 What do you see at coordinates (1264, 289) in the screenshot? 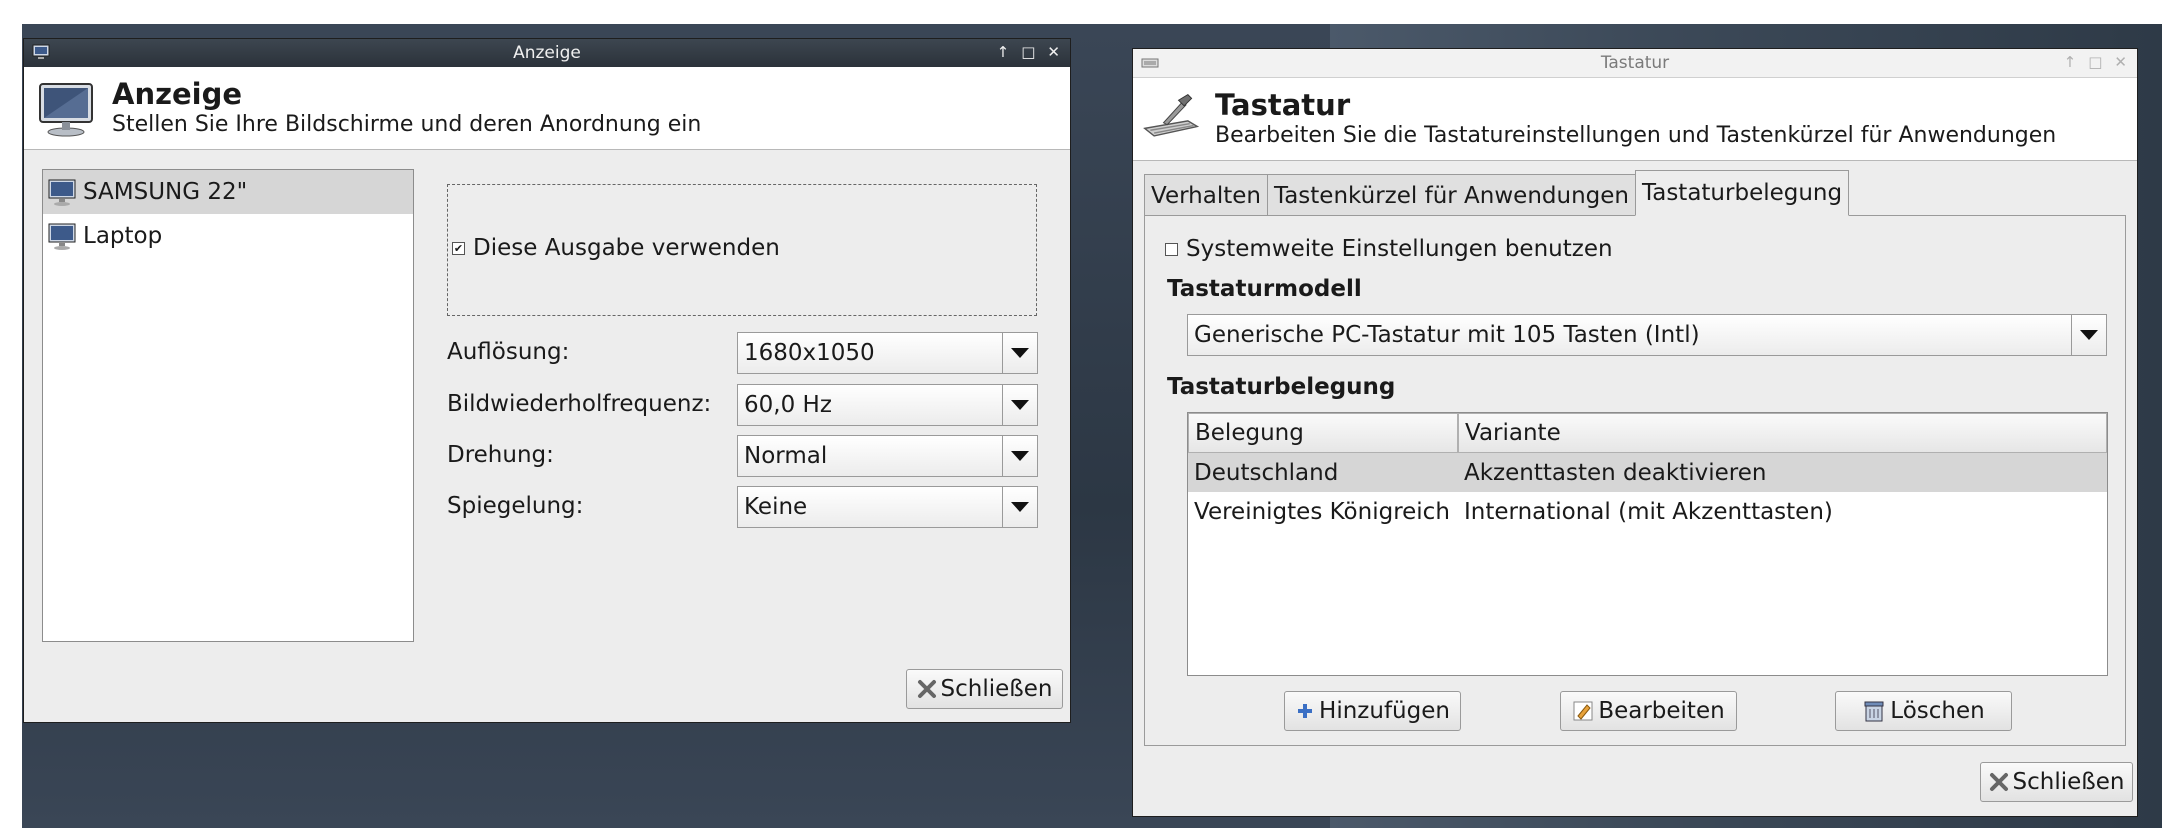
I see `keyboard-model-heading: Tastaturmodell` at bounding box center [1264, 289].